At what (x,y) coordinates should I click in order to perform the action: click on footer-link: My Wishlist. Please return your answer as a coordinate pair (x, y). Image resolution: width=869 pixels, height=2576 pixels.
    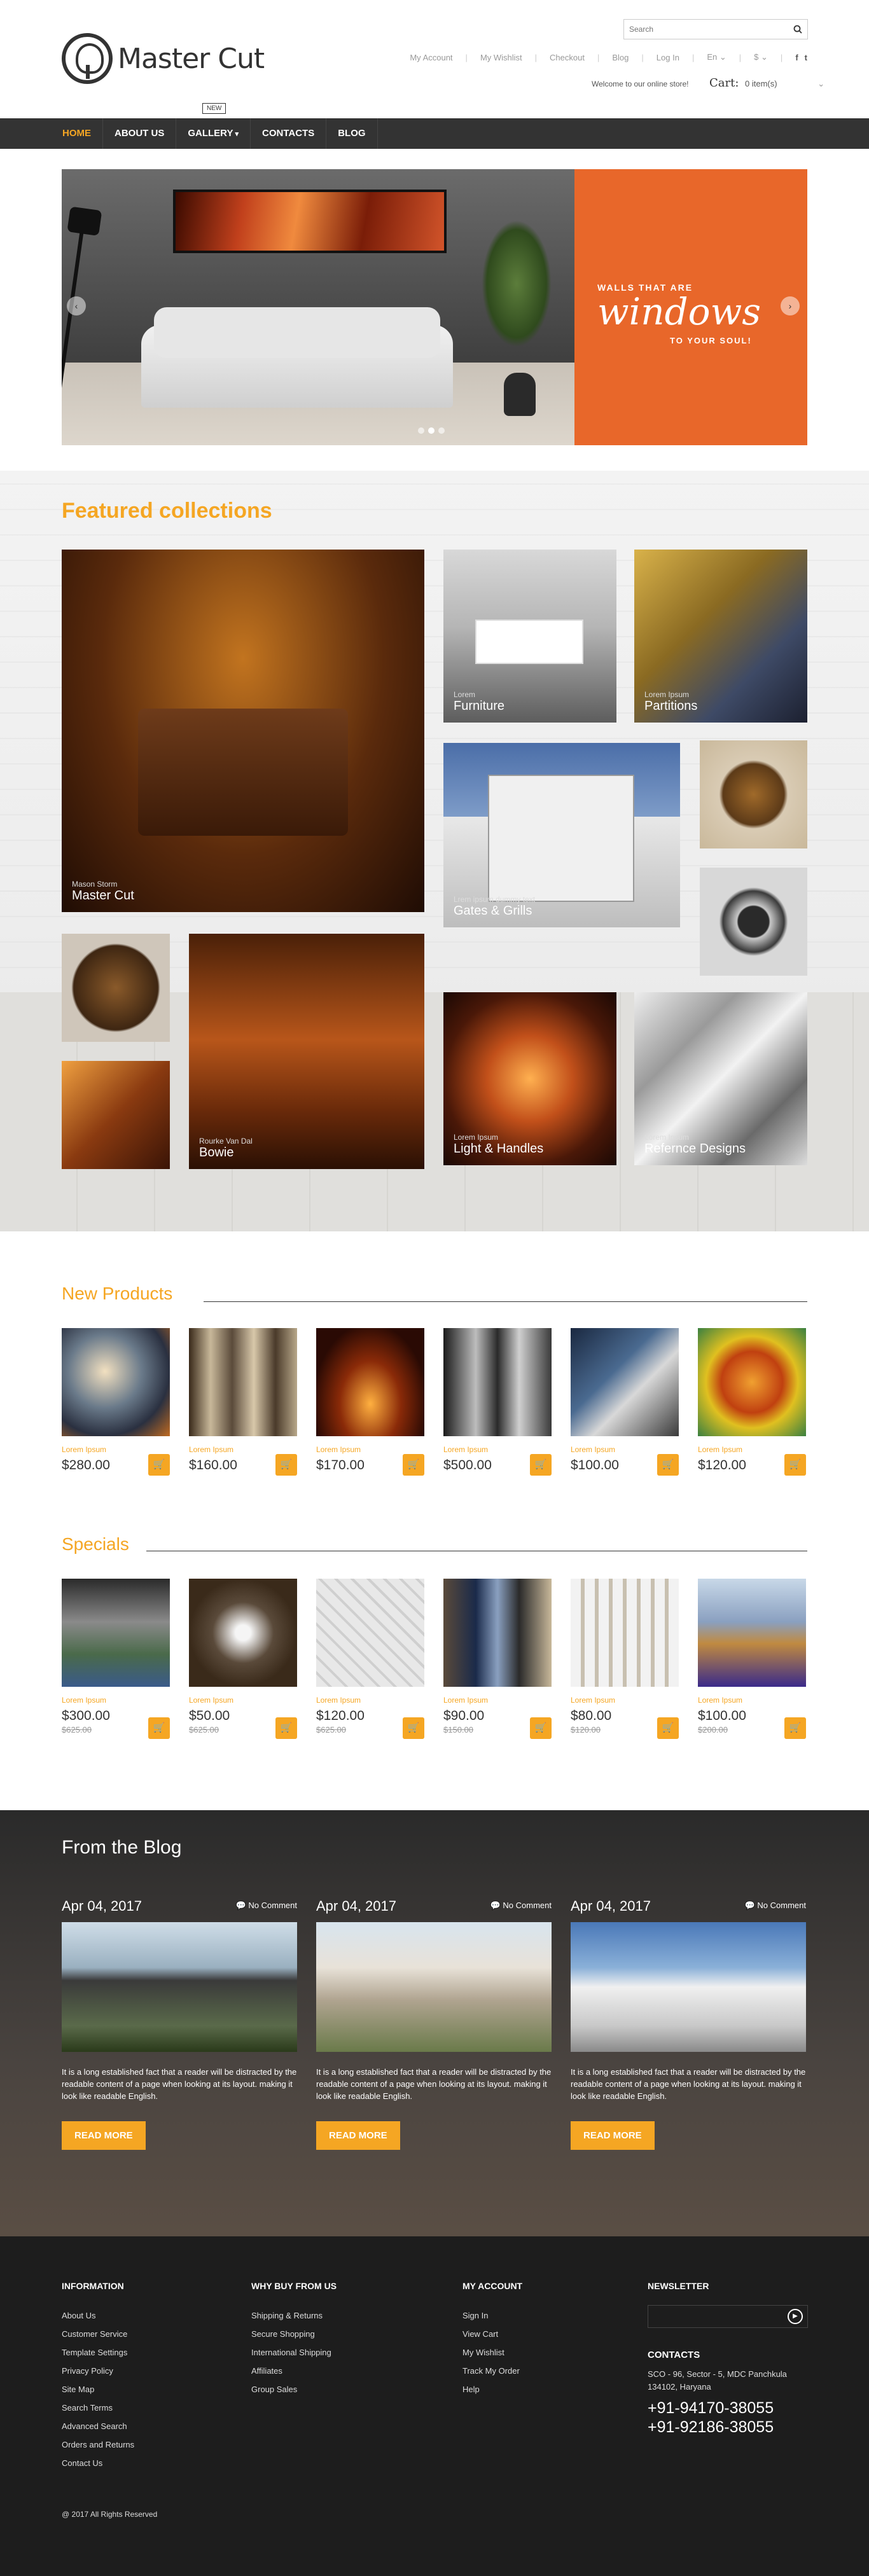
    Looking at the image, I should click on (492, 2352).